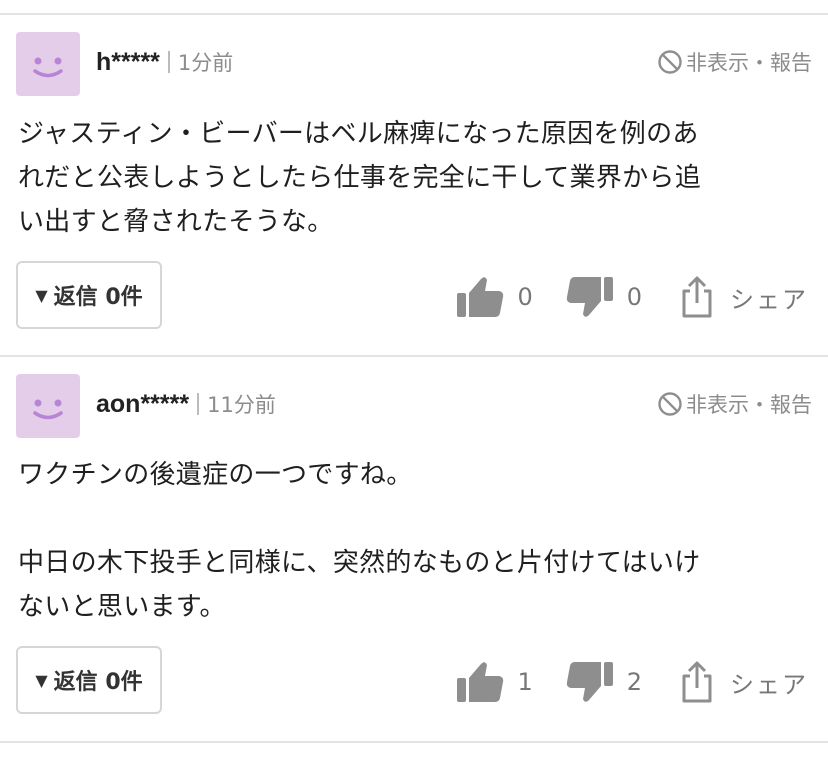  What do you see at coordinates (164, 62) in the screenshot?
I see `comment-meta: h***** 1分前` at bounding box center [164, 62].